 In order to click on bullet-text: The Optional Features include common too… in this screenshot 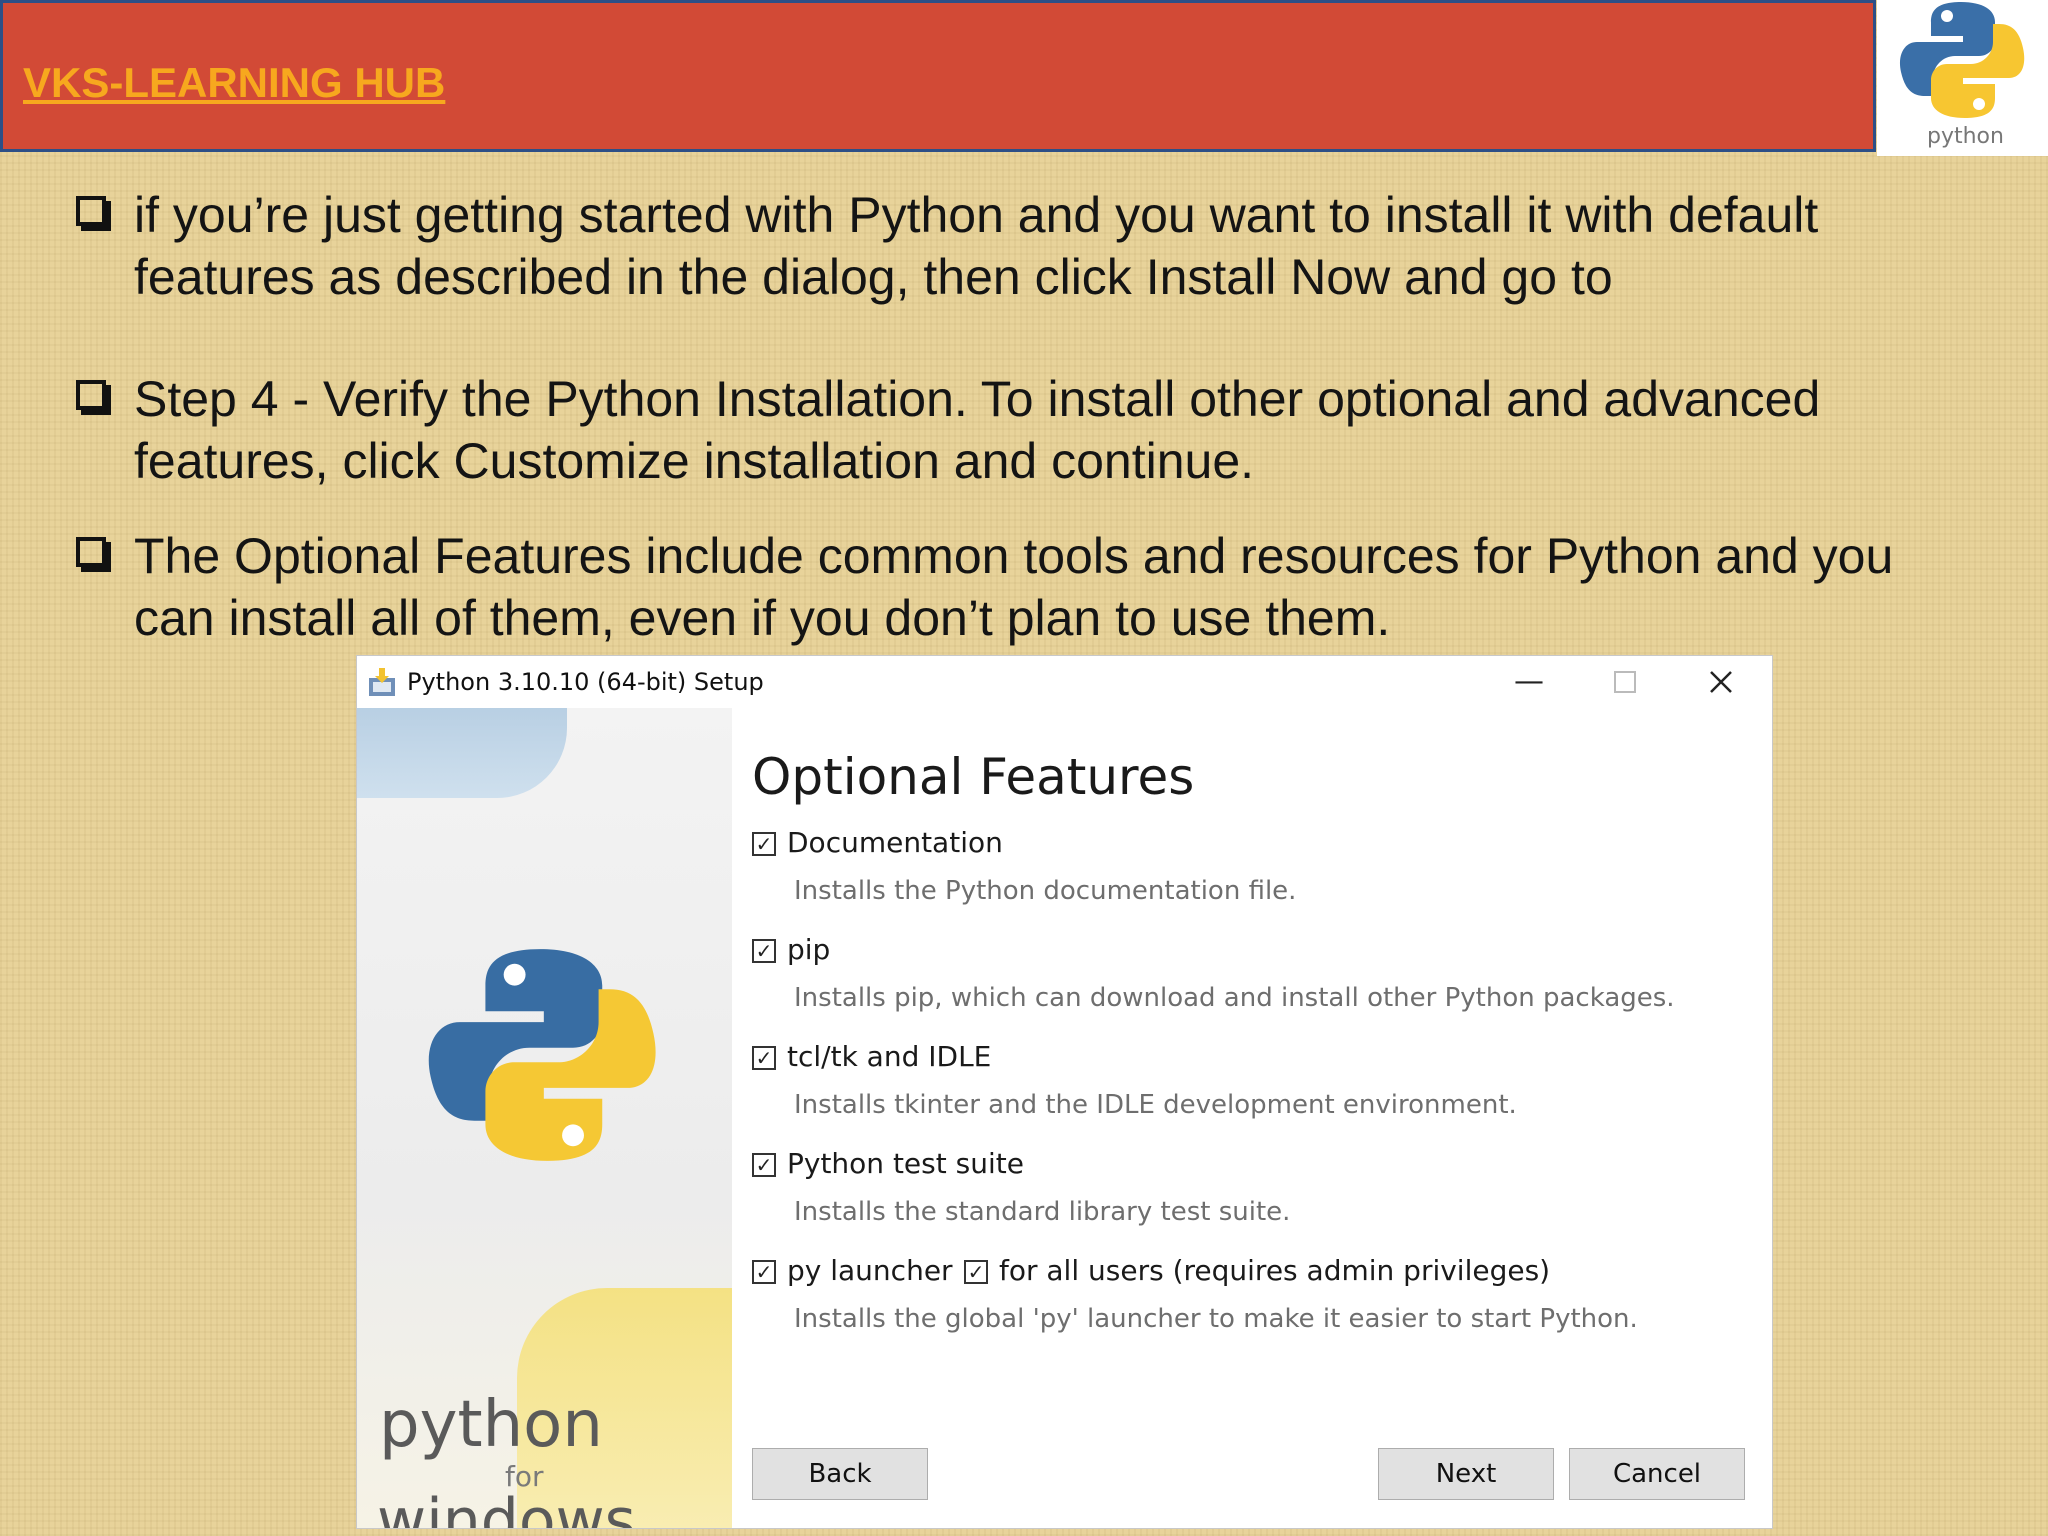, I will do `click(1014, 587)`.